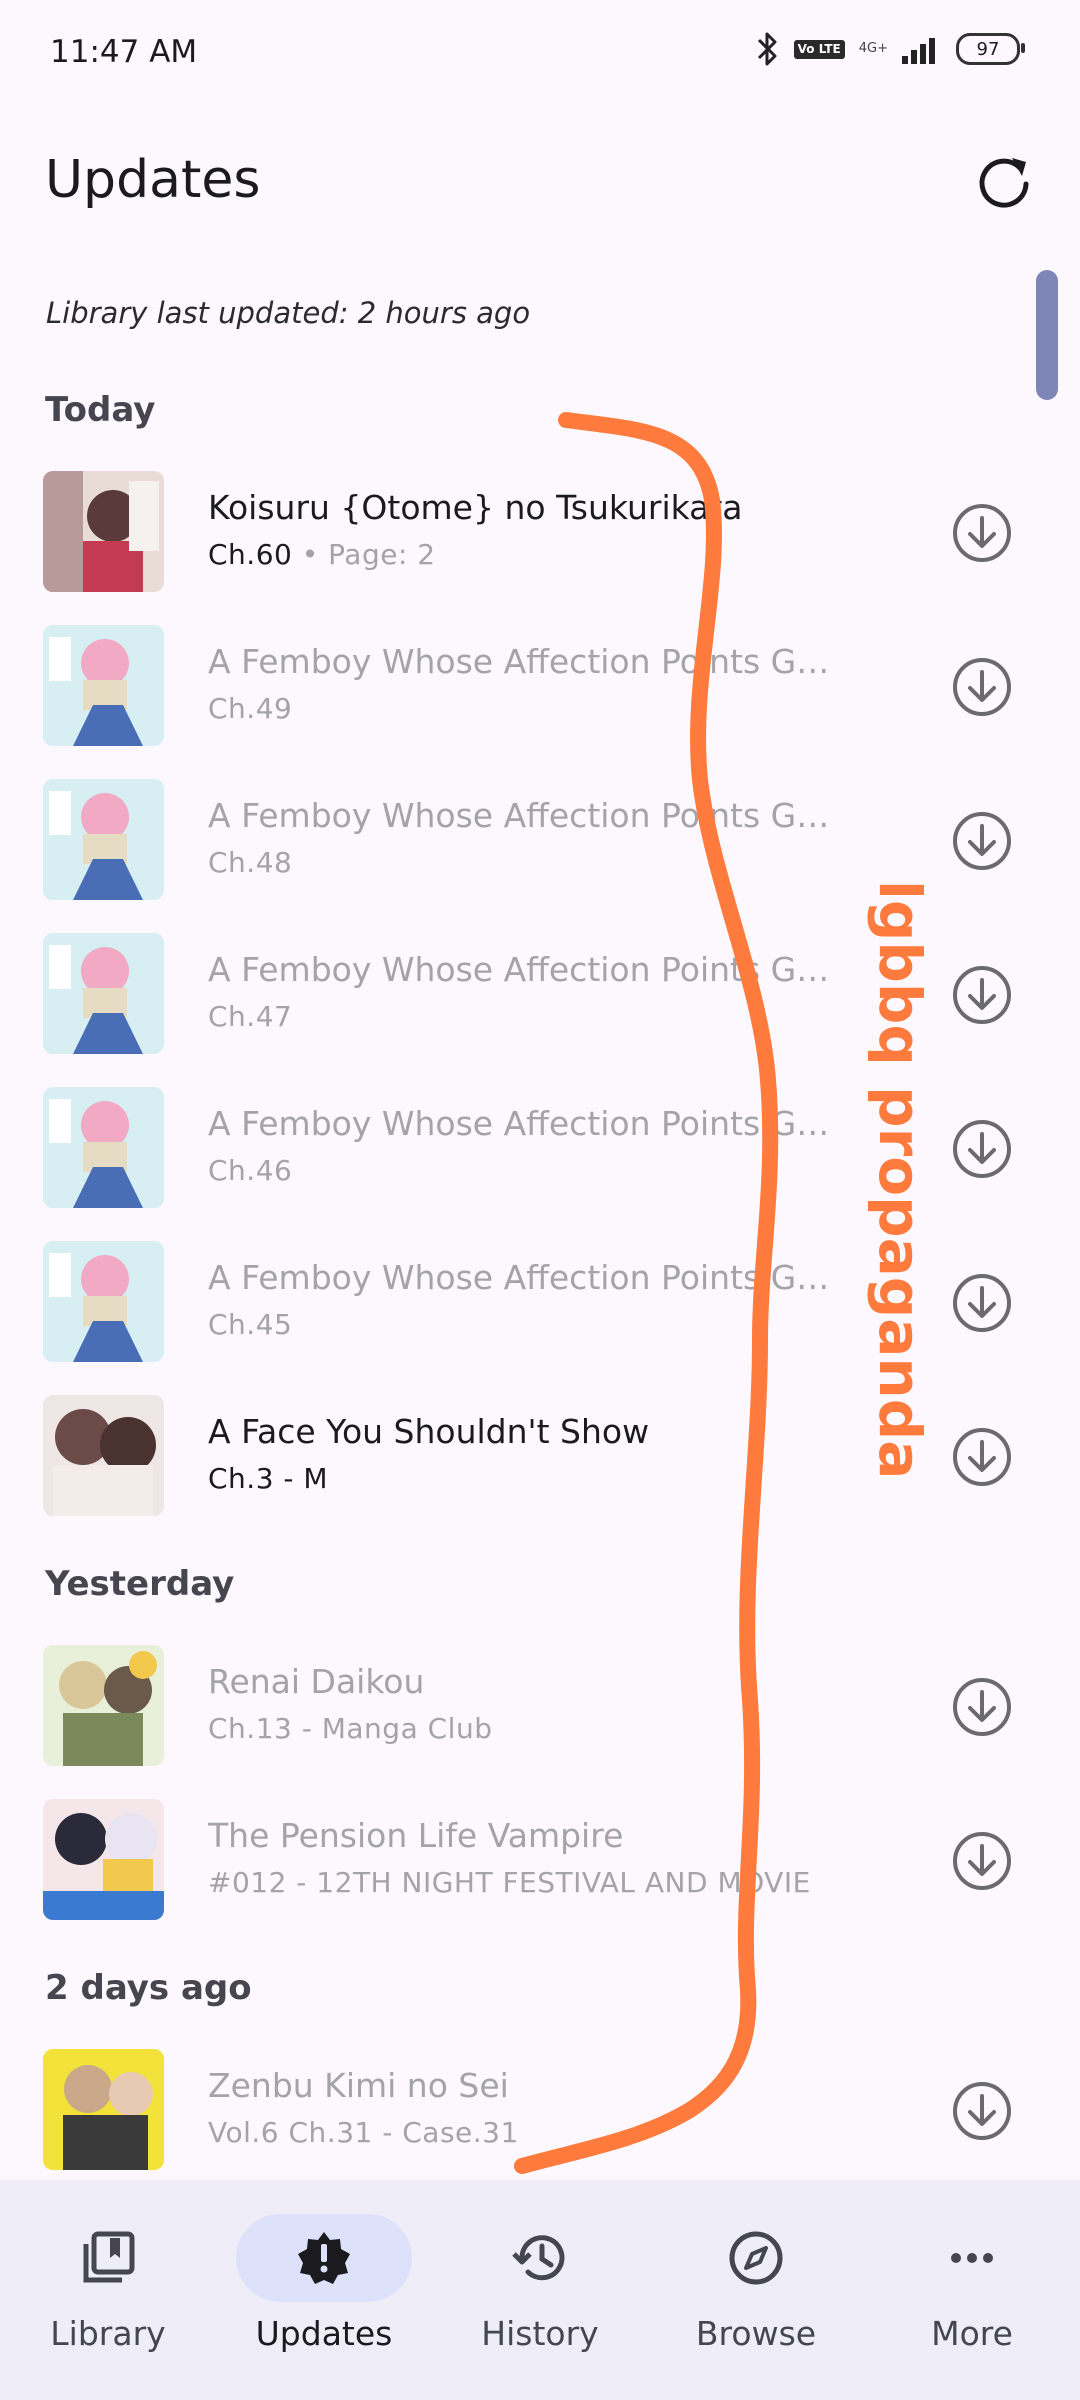 The height and width of the screenshot is (2400, 1080). Describe the element at coordinates (108, 2333) in the screenshot. I see `nav-label: Library` at that location.